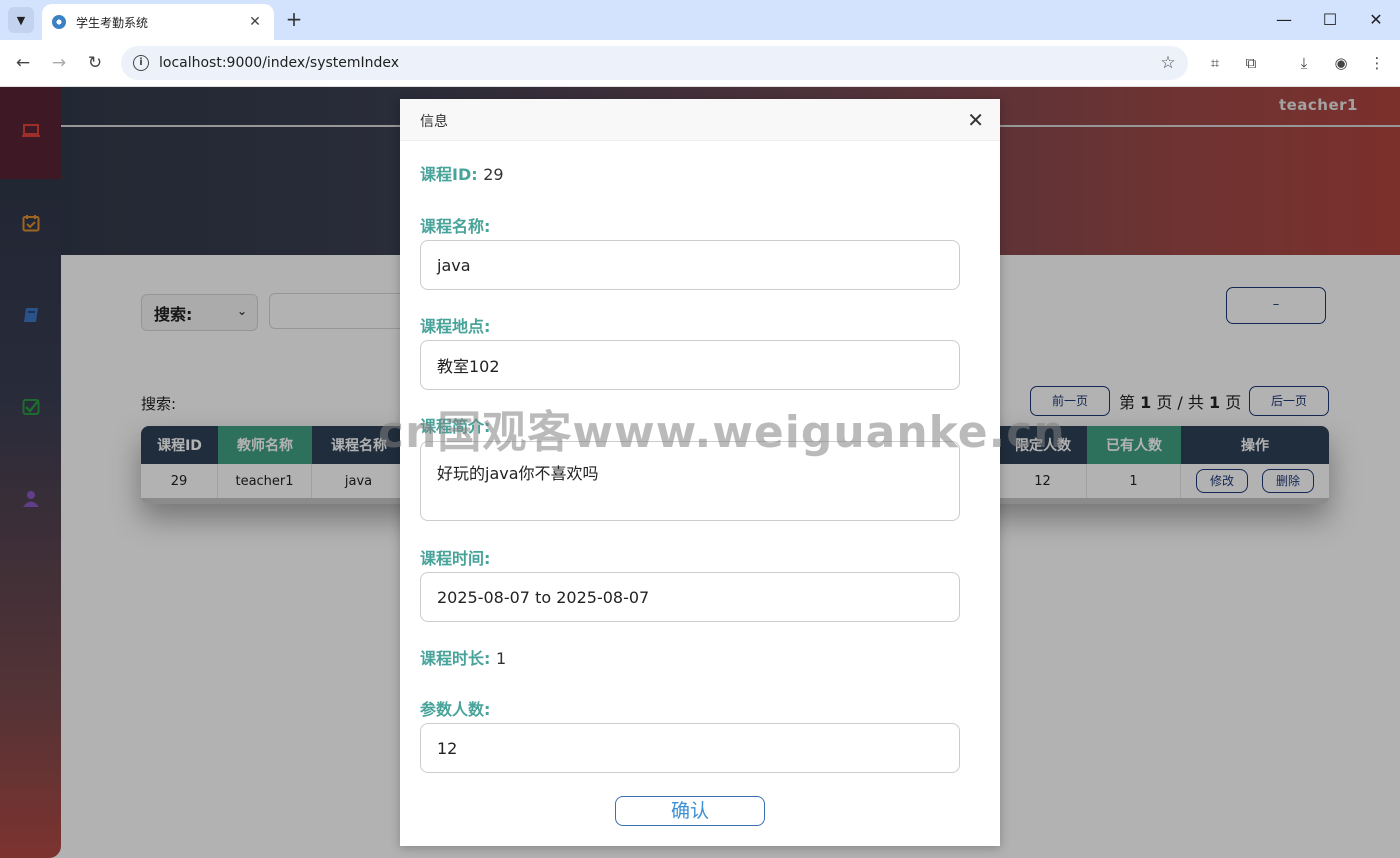  Describe the element at coordinates (690, 265) in the screenshot. I see `course-name-input: java` at that location.